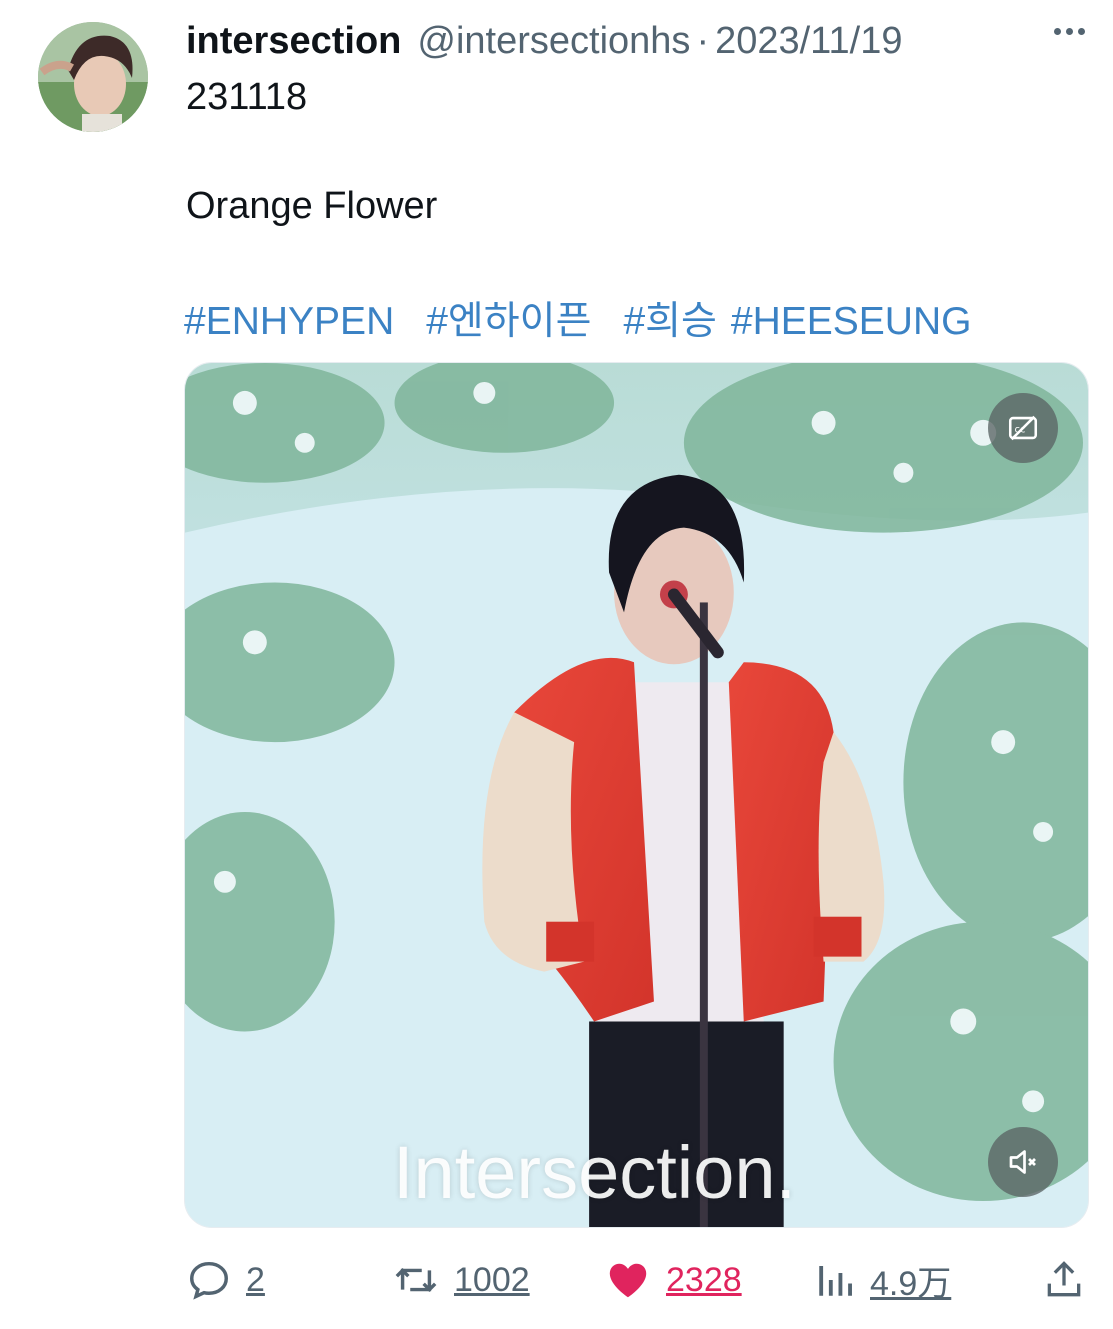 The image size is (1113, 1329). I want to click on reply-count: 2, so click(255, 1279).